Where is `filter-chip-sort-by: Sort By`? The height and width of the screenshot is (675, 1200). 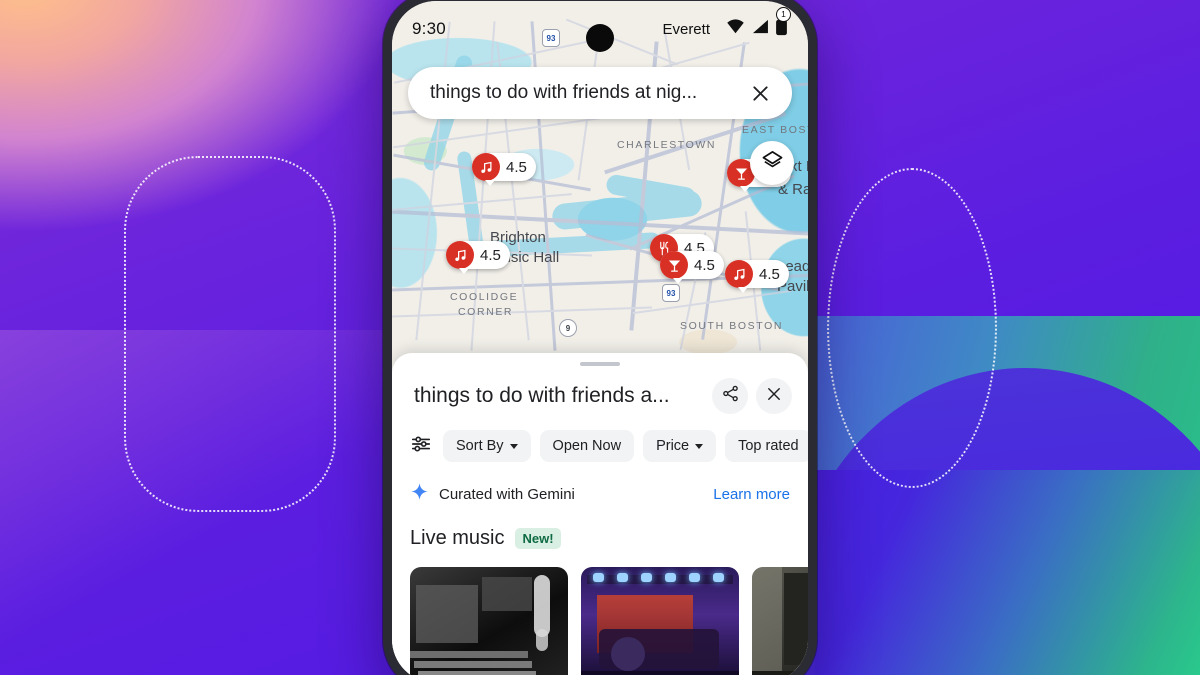 filter-chip-sort-by: Sort By is located at coordinates (487, 446).